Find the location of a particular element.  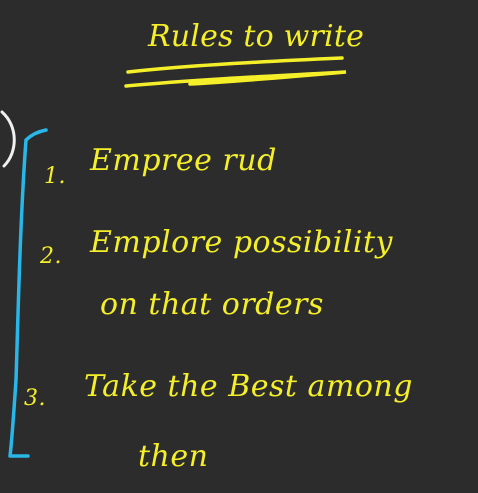

left-paren-stroke is located at coordinates (8, 139).